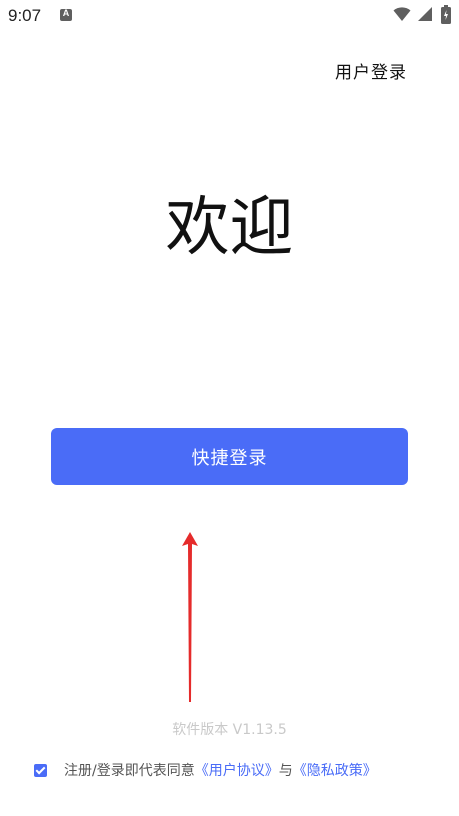 The height and width of the screenshot is (816, 459). Describe the element at coordinates (285, 771) in the screenshot. I see `agreement-conjunction: 与` at that location.